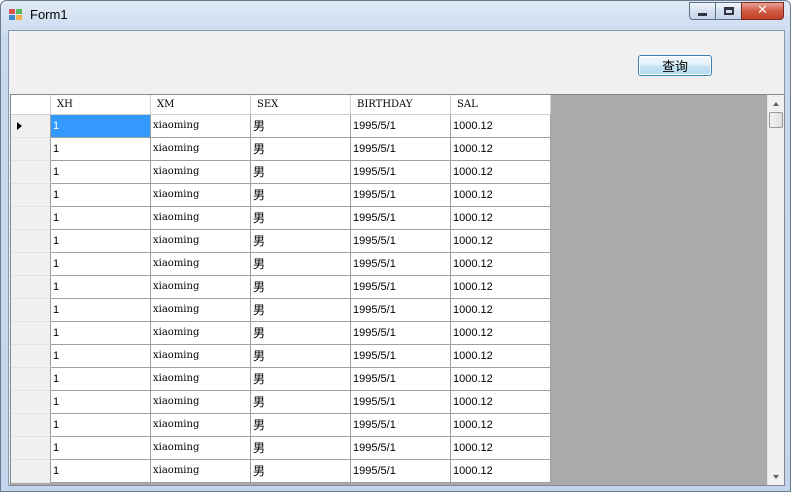 The image size is (791, 492). I want to click on query-button: 查询, so click(675, 65).